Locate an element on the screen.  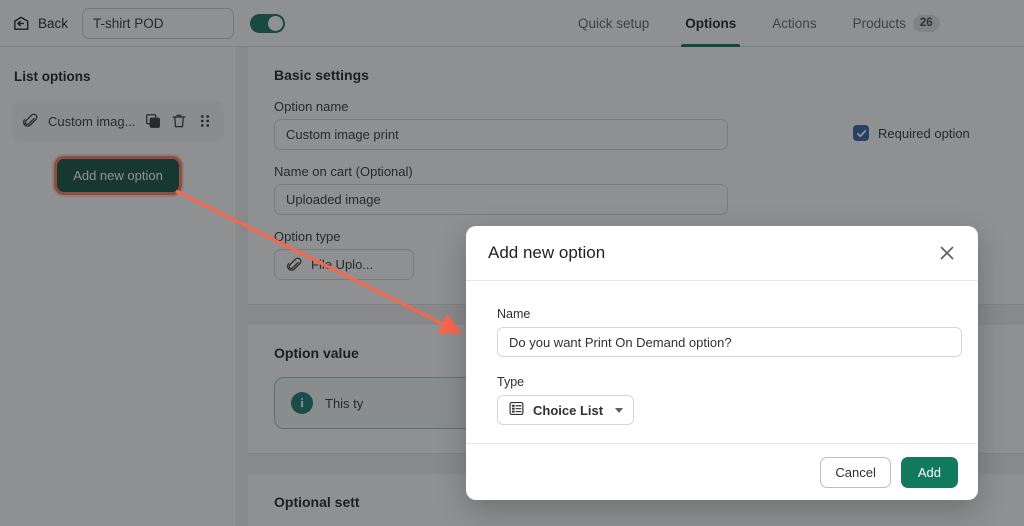
modal-type-value: Choice List is located at coordinates (568, 410).